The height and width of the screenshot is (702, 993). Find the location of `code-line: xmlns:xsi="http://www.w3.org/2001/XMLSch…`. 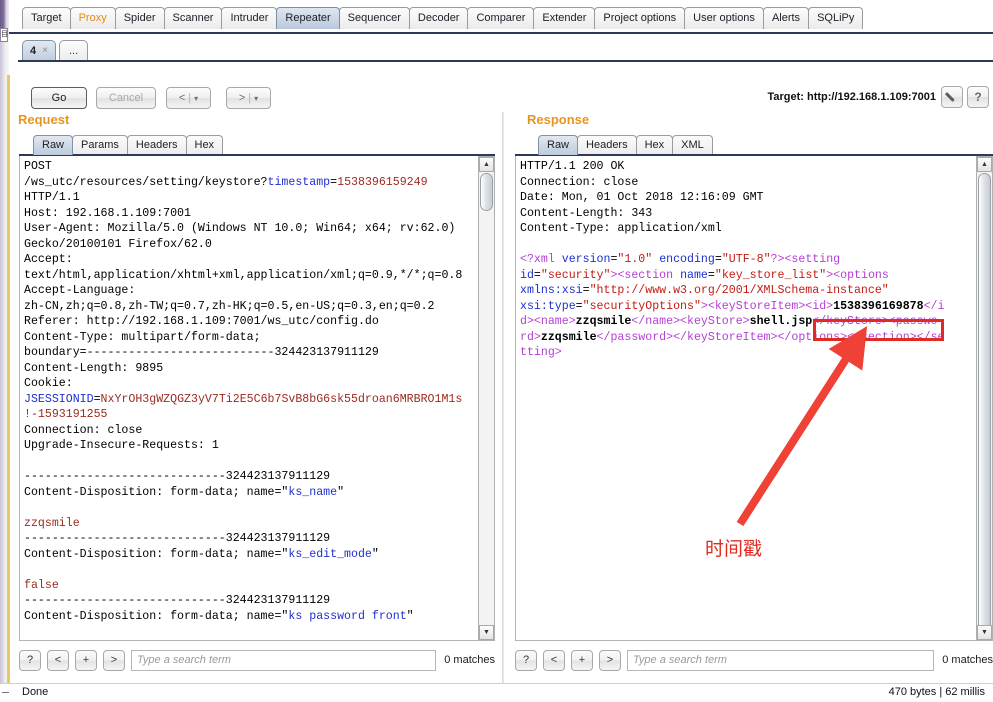

code-line: xmlns:xsi="http://www.w3.org/2001/XMLSch… is located at coordinates (746, 291).